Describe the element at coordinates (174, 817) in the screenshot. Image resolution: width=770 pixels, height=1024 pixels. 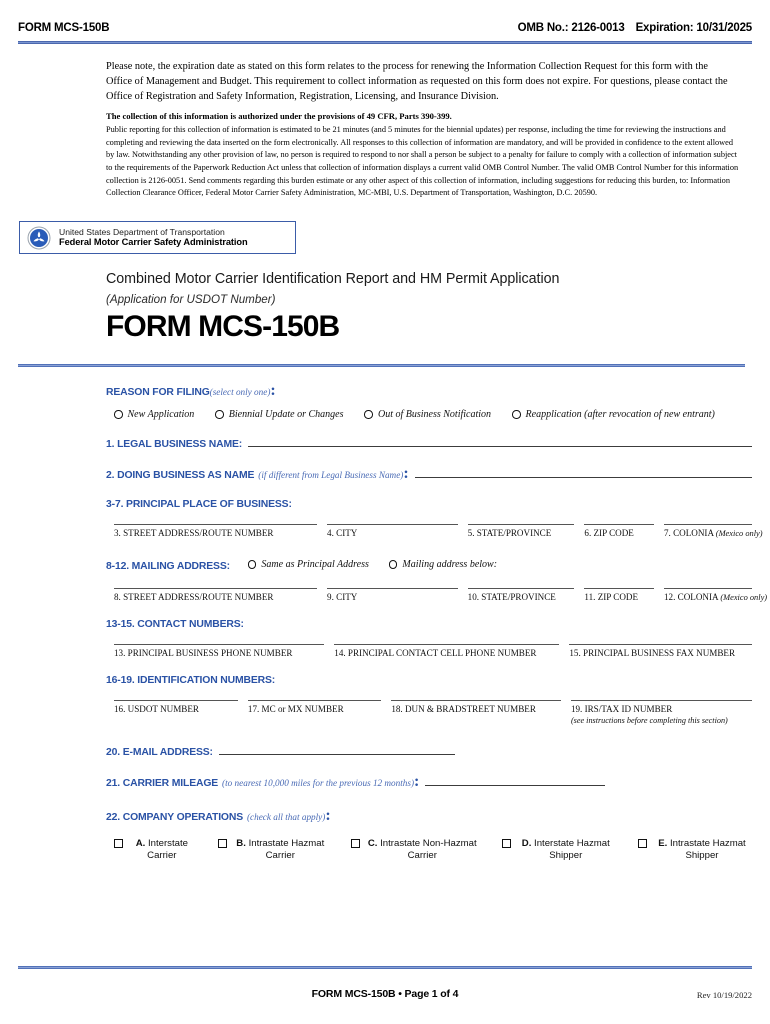
I see `company-operations-label: 22. COMPANY OPERATIONS` at that location.